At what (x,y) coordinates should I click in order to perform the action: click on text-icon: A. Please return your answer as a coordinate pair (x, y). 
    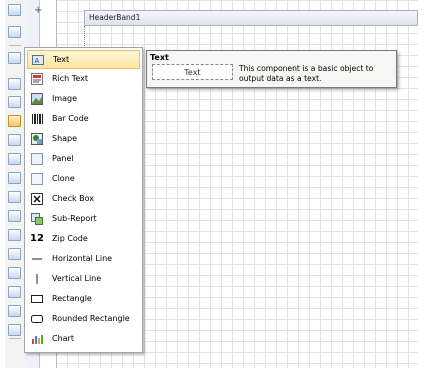
    Looking at the image, I should click on (38, 60).